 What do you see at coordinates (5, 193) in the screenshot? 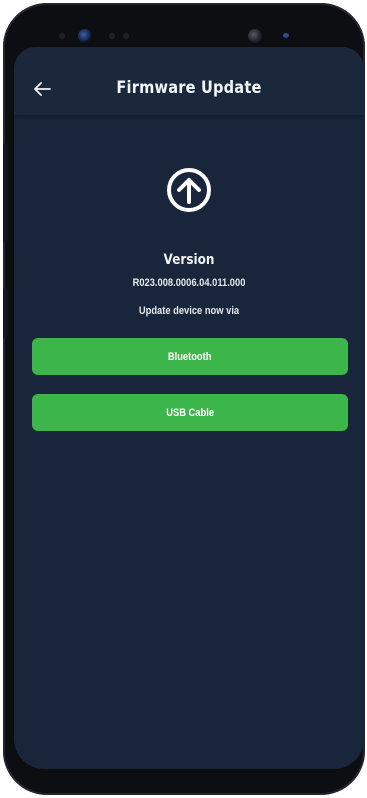
I see `volume-button` at bounding box center [5, 193].